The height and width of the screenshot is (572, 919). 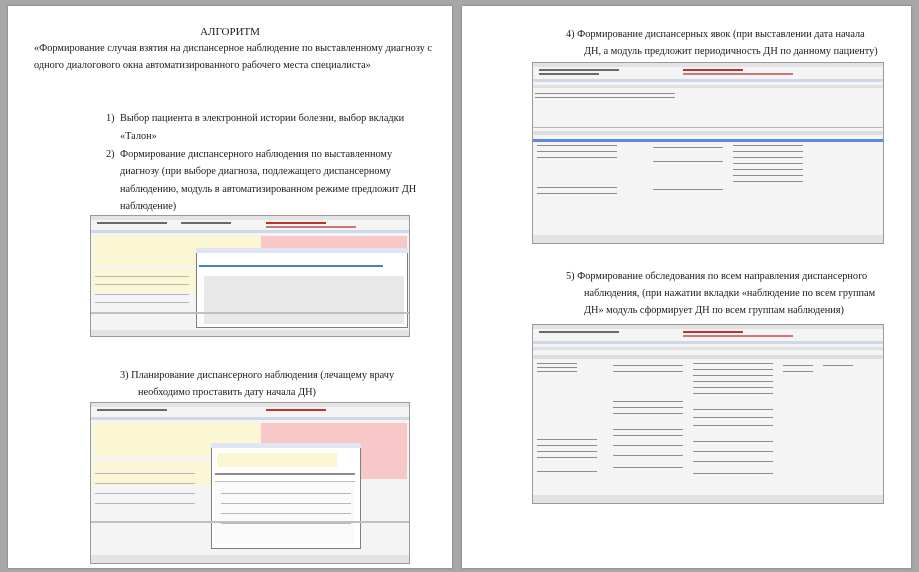 What do you see at coordinates (230, 32) in the screenshot?
I see `doc-heading: АЛГОРИТМ` at bounding box center [230, 32].